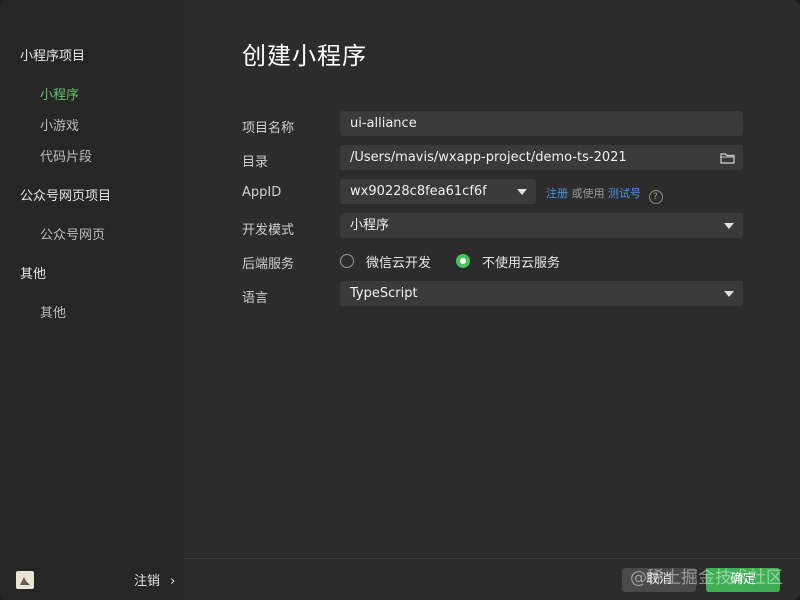  Describe the element at coordinates (59, 93) in the screenshot. I see `sidebar-item-miniprogram: 小程序` at that location.